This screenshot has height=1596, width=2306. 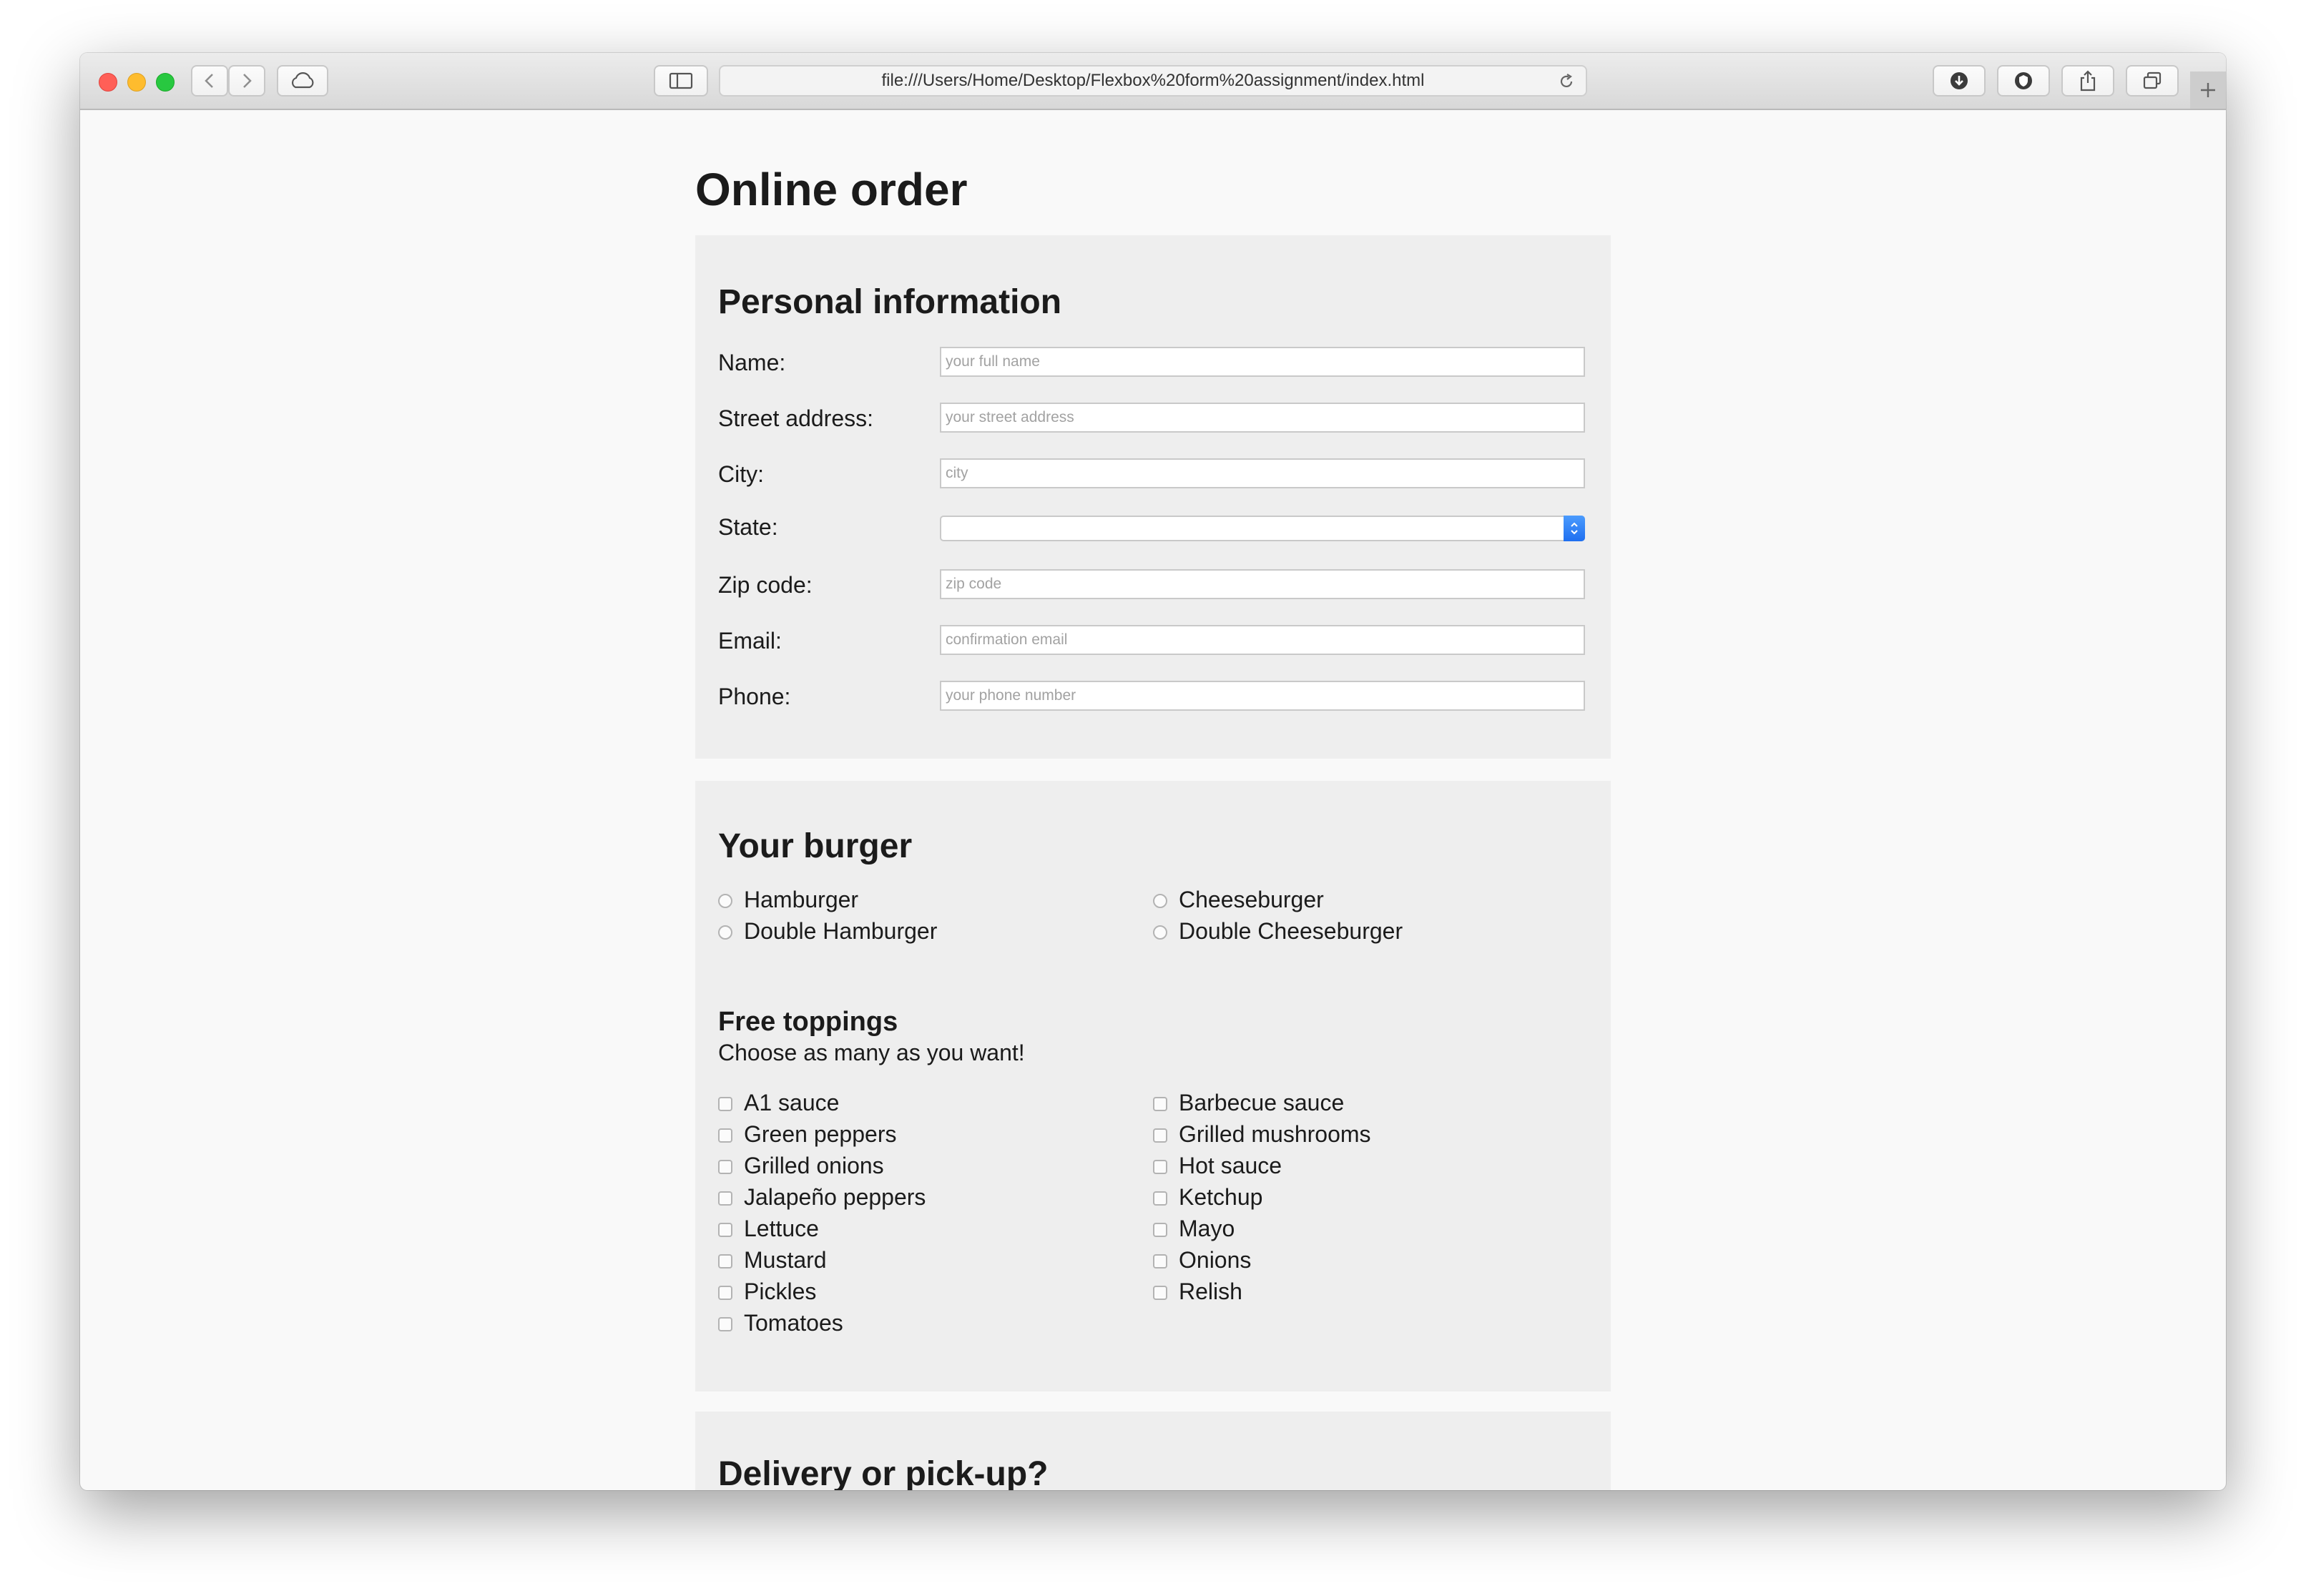 I want to click on state-row: State:, so click(x=1153, y=531).